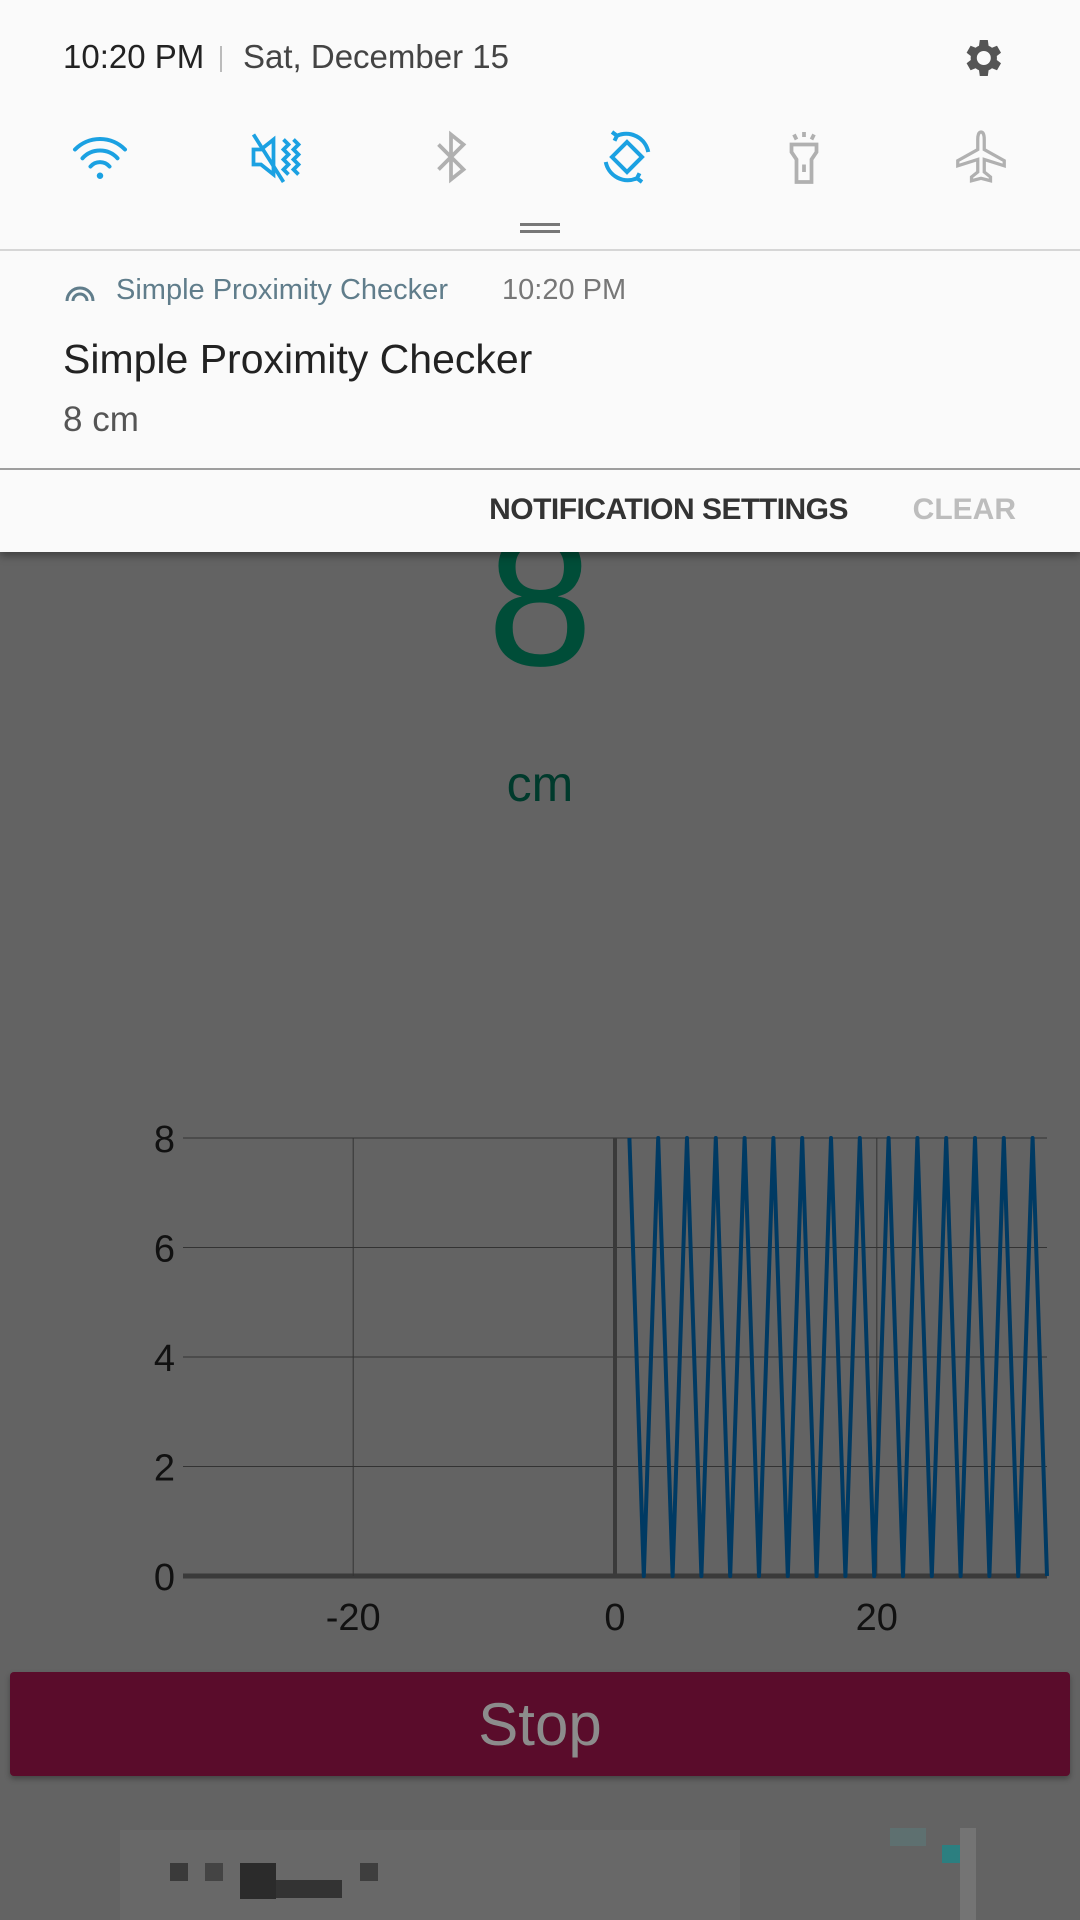  Describe the element at coordinates (100, 157) in the screenshot. I see `wifi-icon` at that location.